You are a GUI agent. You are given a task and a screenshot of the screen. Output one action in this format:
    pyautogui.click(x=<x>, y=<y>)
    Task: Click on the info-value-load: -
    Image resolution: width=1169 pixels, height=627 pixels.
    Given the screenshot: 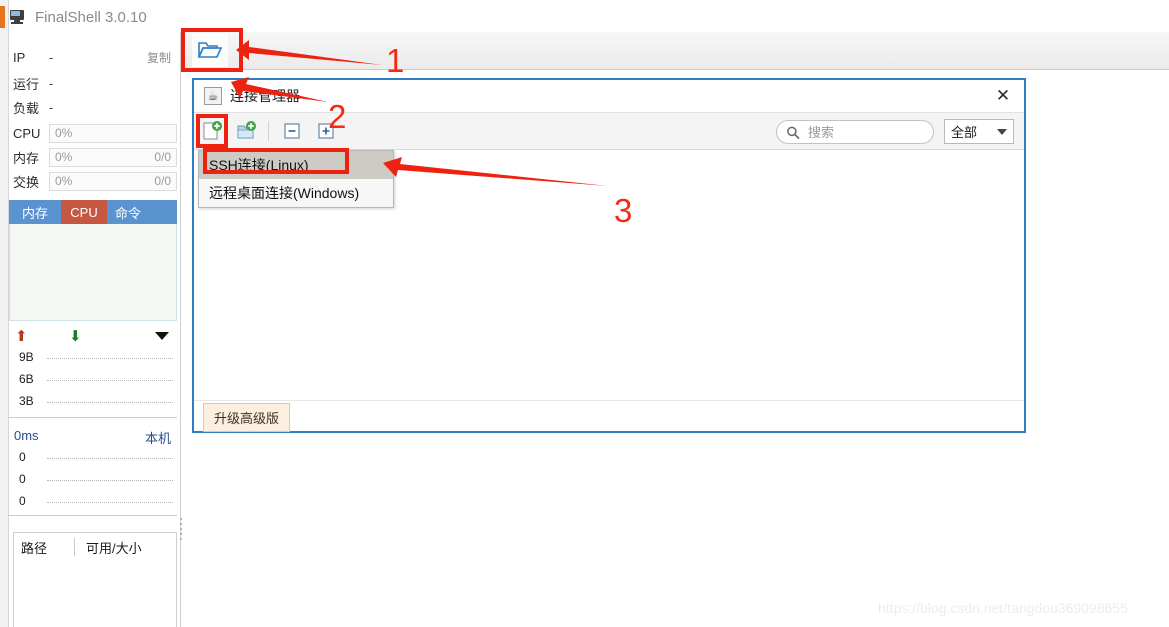 What is the action you would take?
    pyautogui.click(x=51, y=107)
    